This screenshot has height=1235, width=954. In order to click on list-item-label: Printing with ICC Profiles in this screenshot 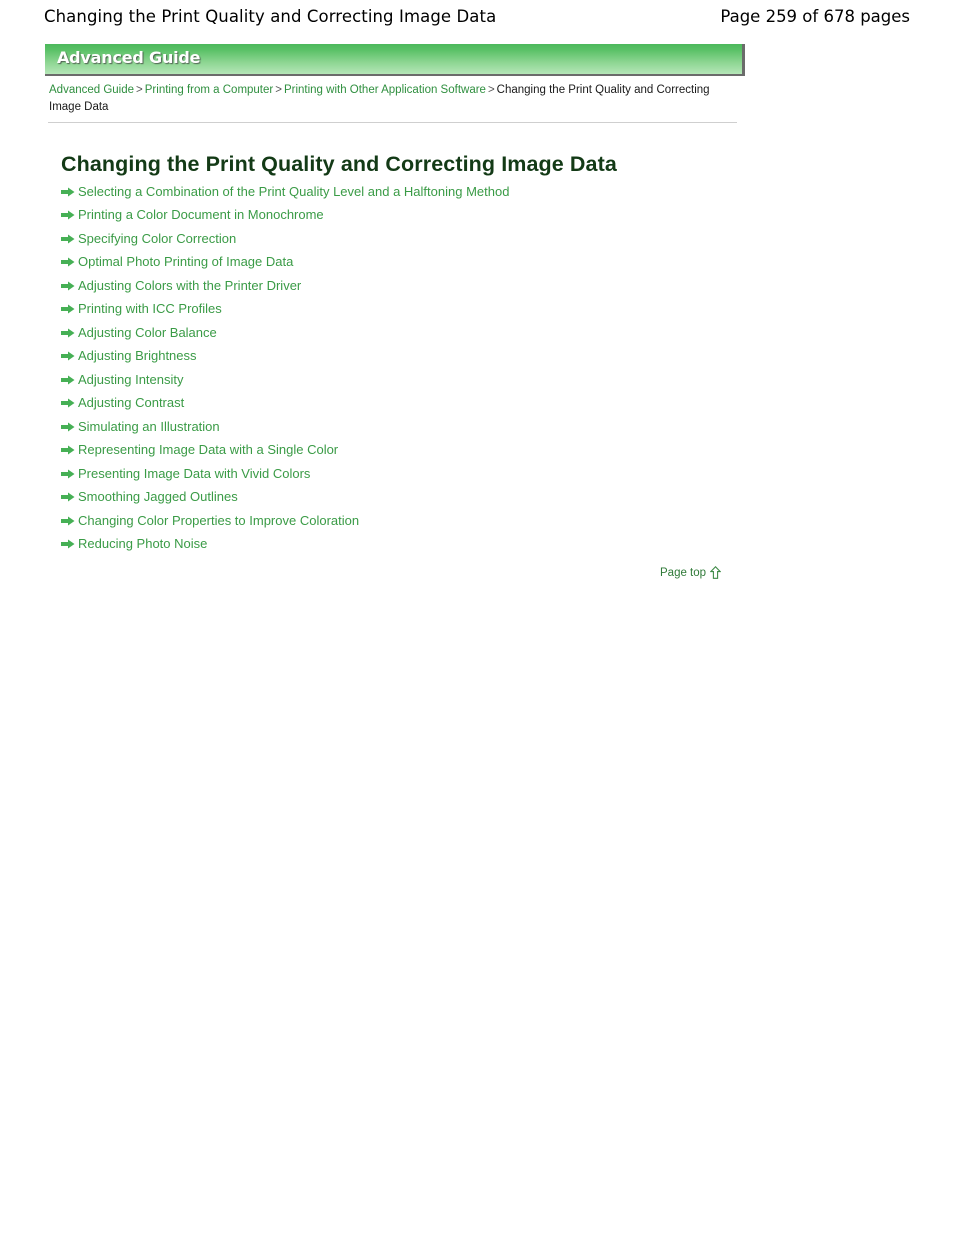, I will do `click(150, 309)`.